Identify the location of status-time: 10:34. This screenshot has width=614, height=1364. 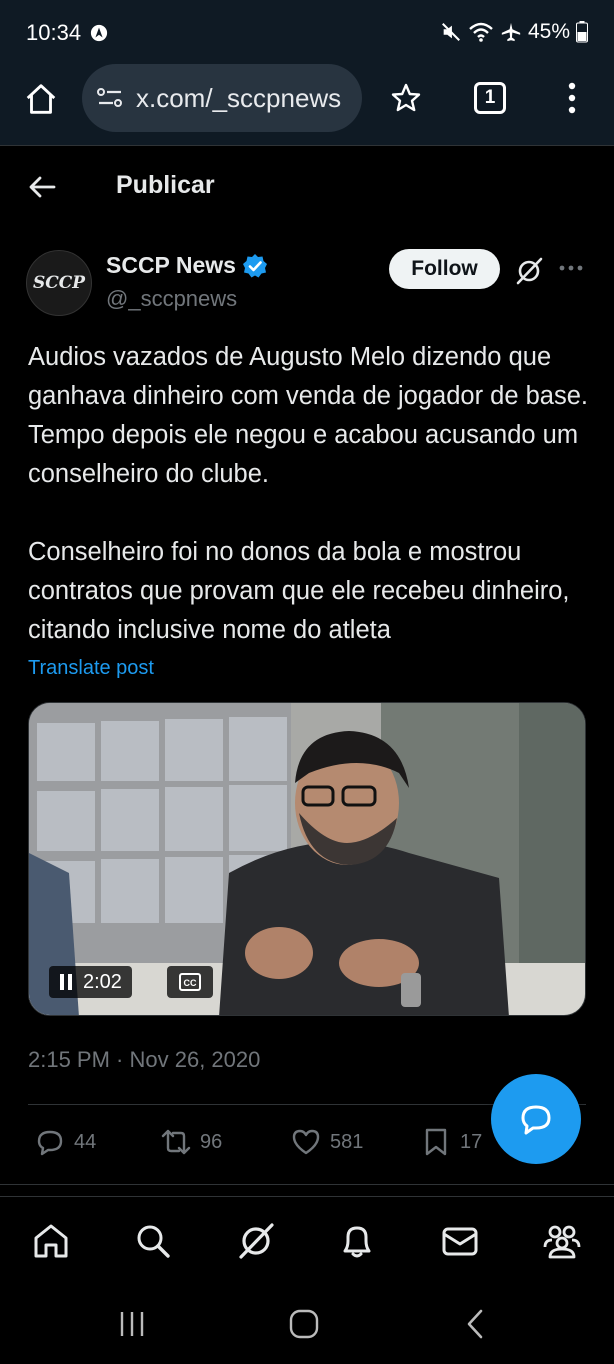
(54, 32).